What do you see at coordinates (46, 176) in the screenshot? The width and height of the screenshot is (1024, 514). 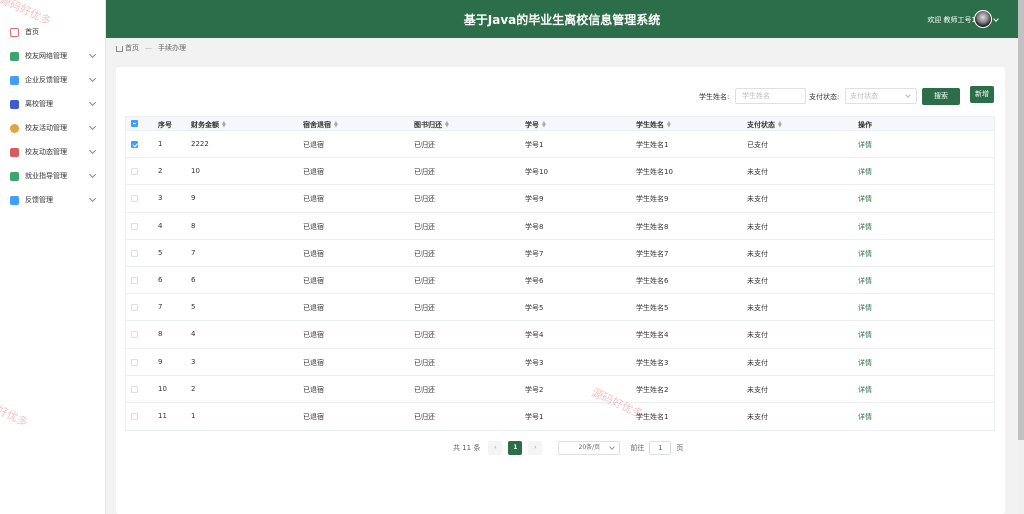 I see `sidebar-item-label: 就业指导管理` at bounding box center [46, 176].